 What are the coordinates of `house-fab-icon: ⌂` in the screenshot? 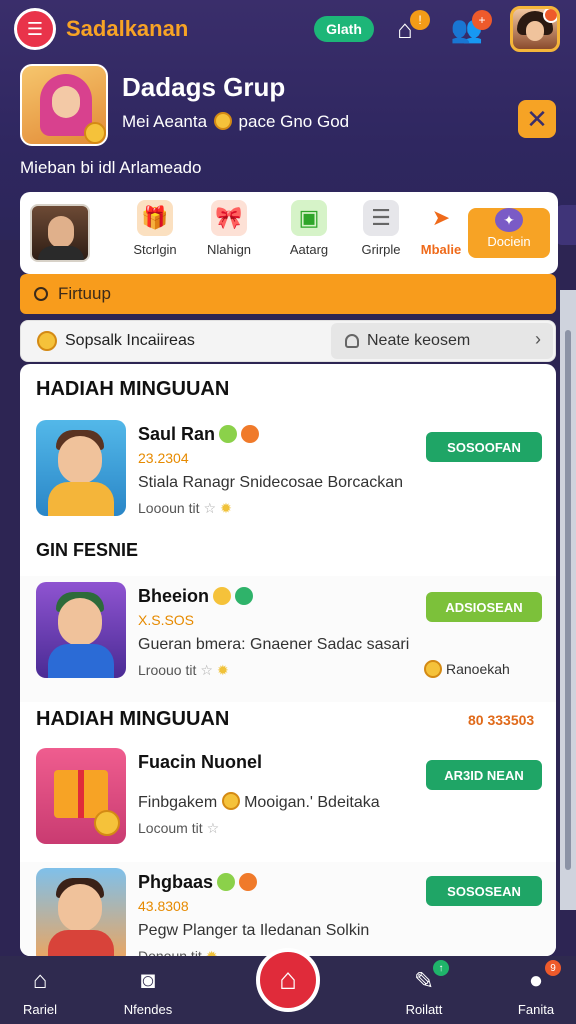 It's located at (288, 979).